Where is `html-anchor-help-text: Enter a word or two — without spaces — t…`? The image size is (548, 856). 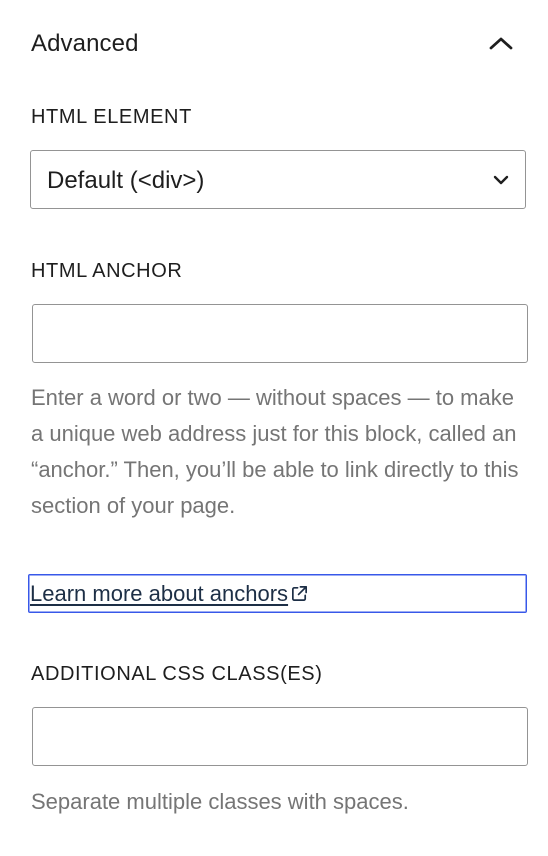
html-anchor-help-text: Enter a word or two — without spaces — t… is located at coordinates (275, 451).